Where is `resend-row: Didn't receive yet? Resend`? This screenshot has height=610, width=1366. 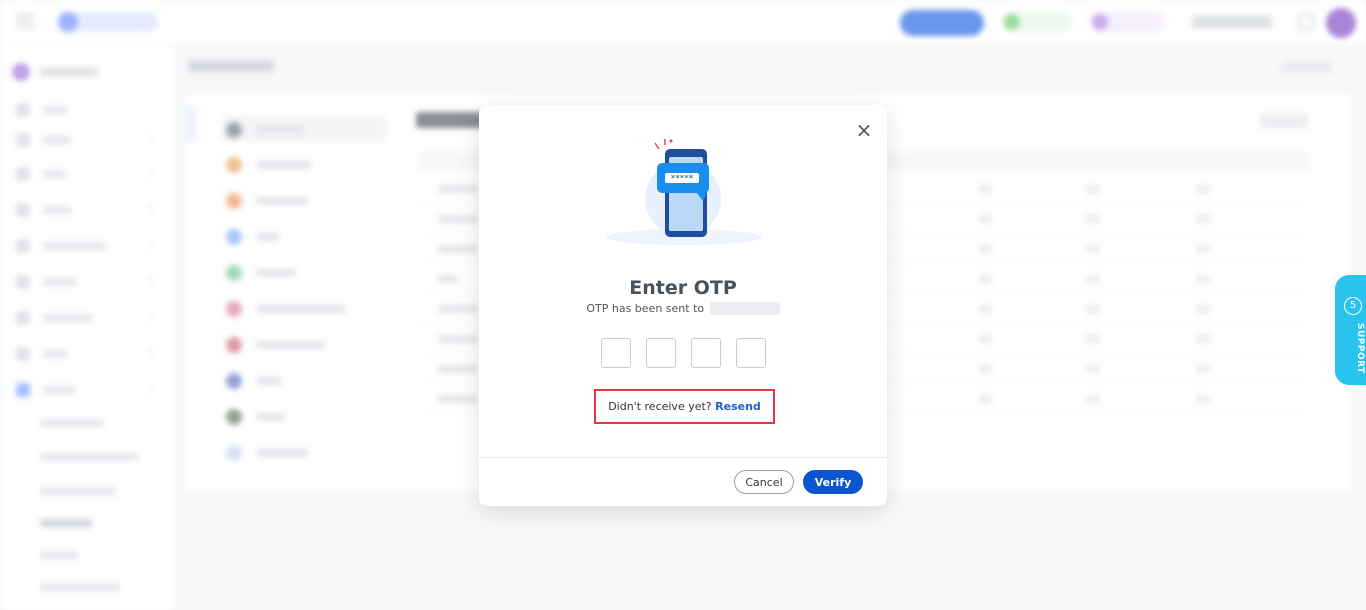 resend-row: Didn't receive yet? Resend is located at coordinates (684, 406).